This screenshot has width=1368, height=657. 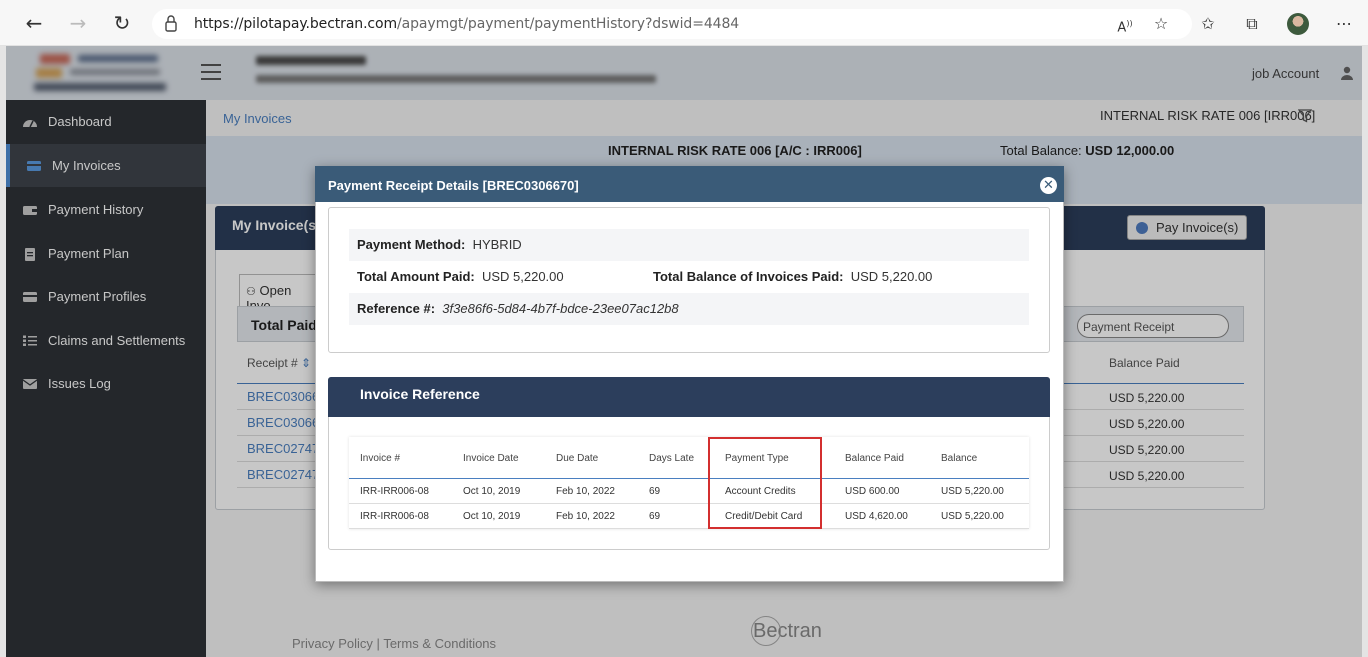 What do you see at coordinates (122, 23) in the screenshot?
I see `refresh-icon: ↻` at bounding box center [122, 23].